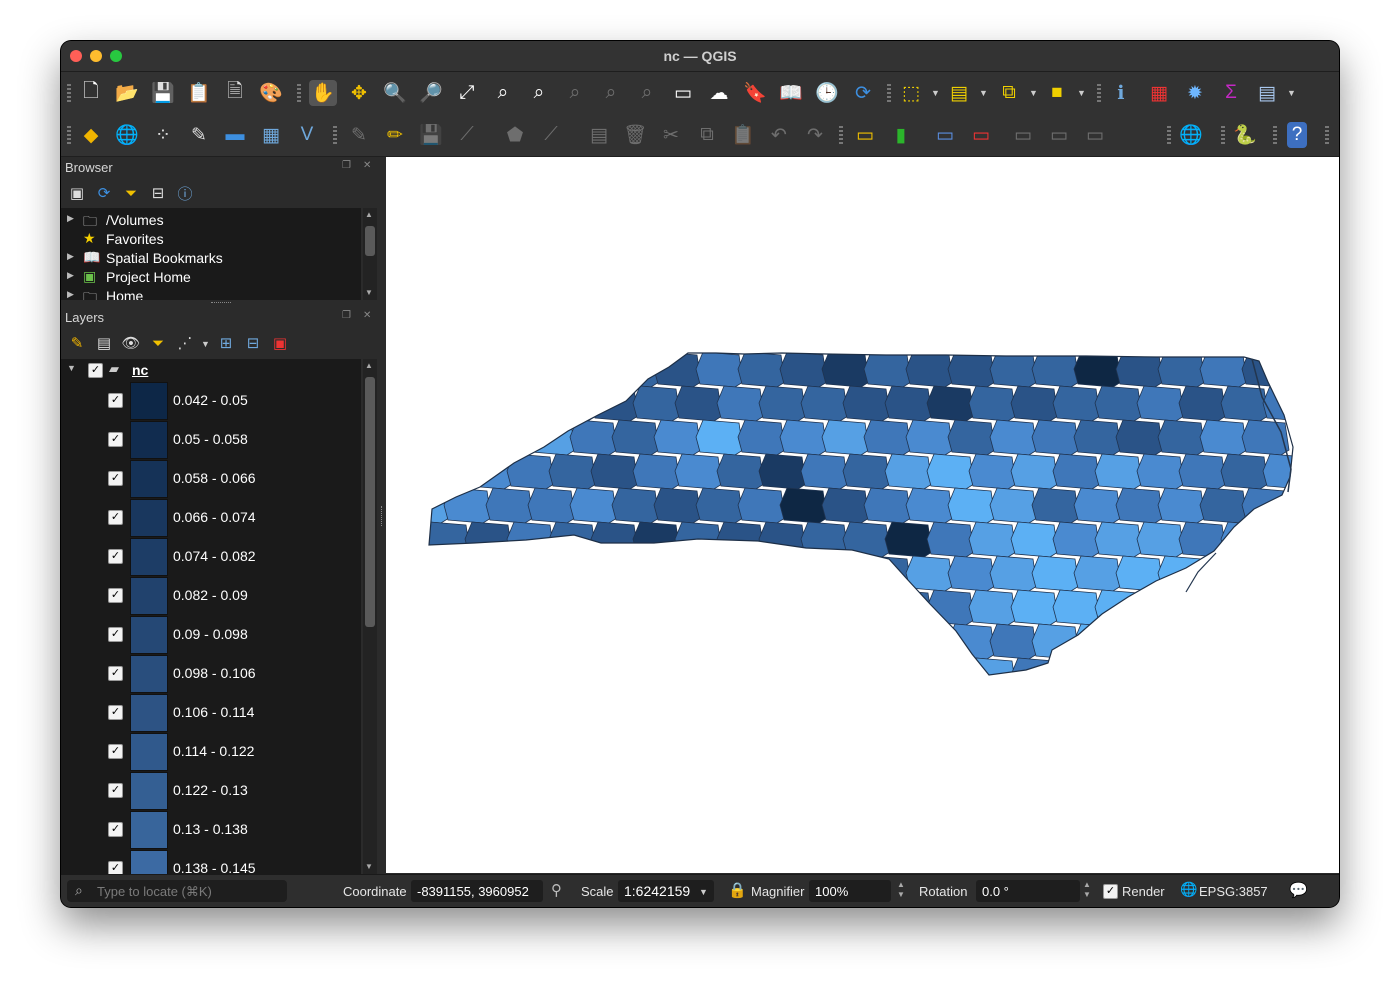  What do you see at coordinates (368, 316) in the screenshot?
I see `close-panel-icon: ✕` at bounding box center [368, 316].